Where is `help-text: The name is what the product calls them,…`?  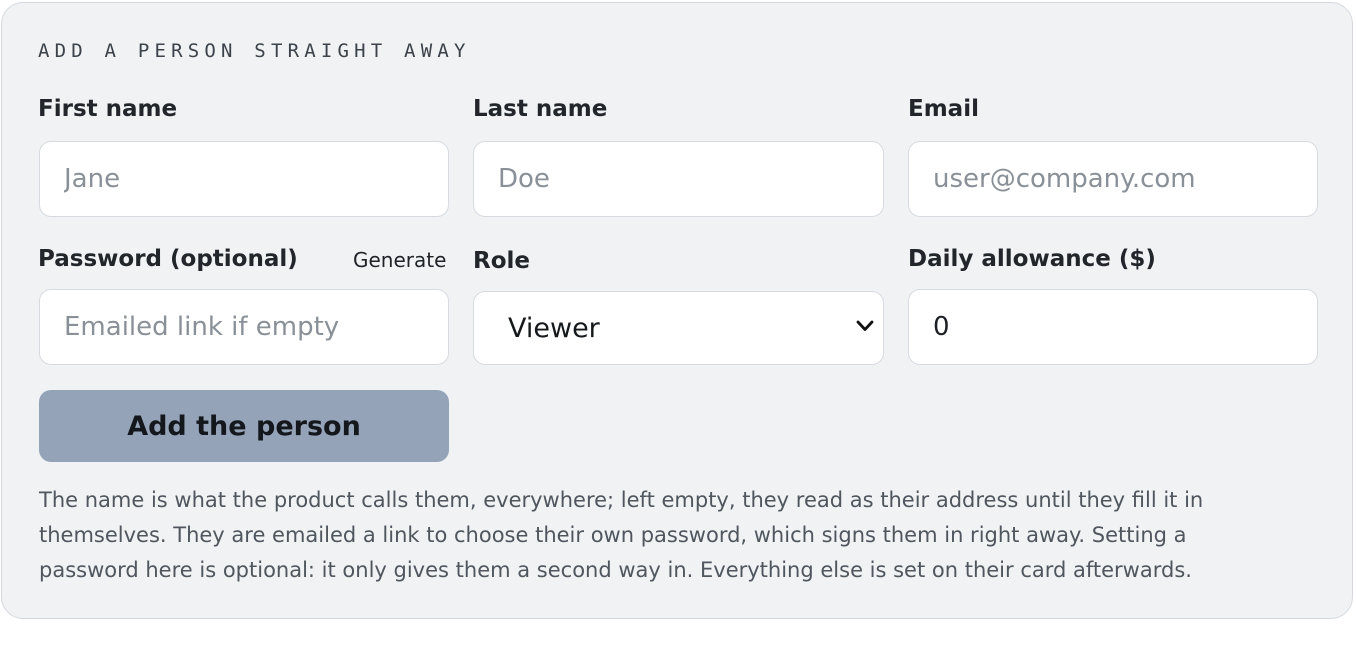 help-text: The name is what the product calls them,… is located at coordinates (621, 535).